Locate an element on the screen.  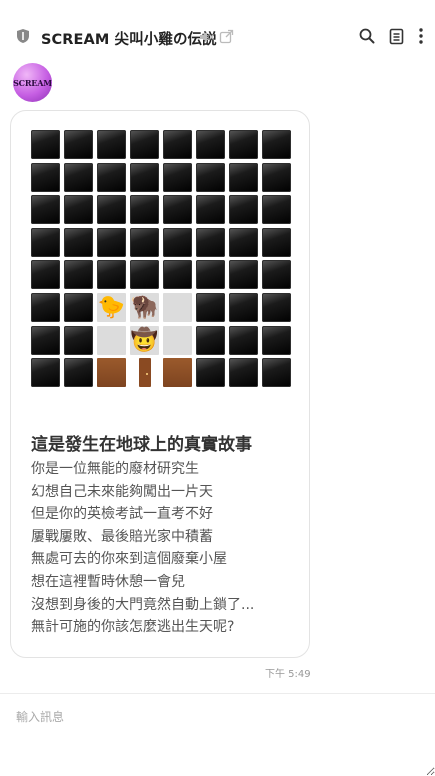
search-icon is located at coordinates (367, 36).